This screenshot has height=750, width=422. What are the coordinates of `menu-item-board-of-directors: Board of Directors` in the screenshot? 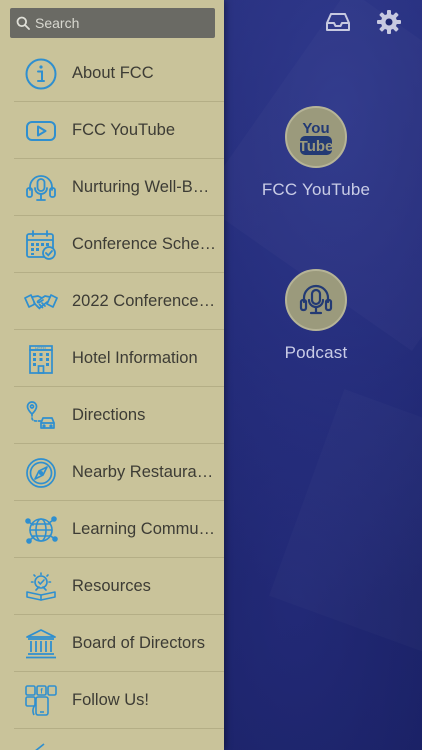 It's located at (112, 643).